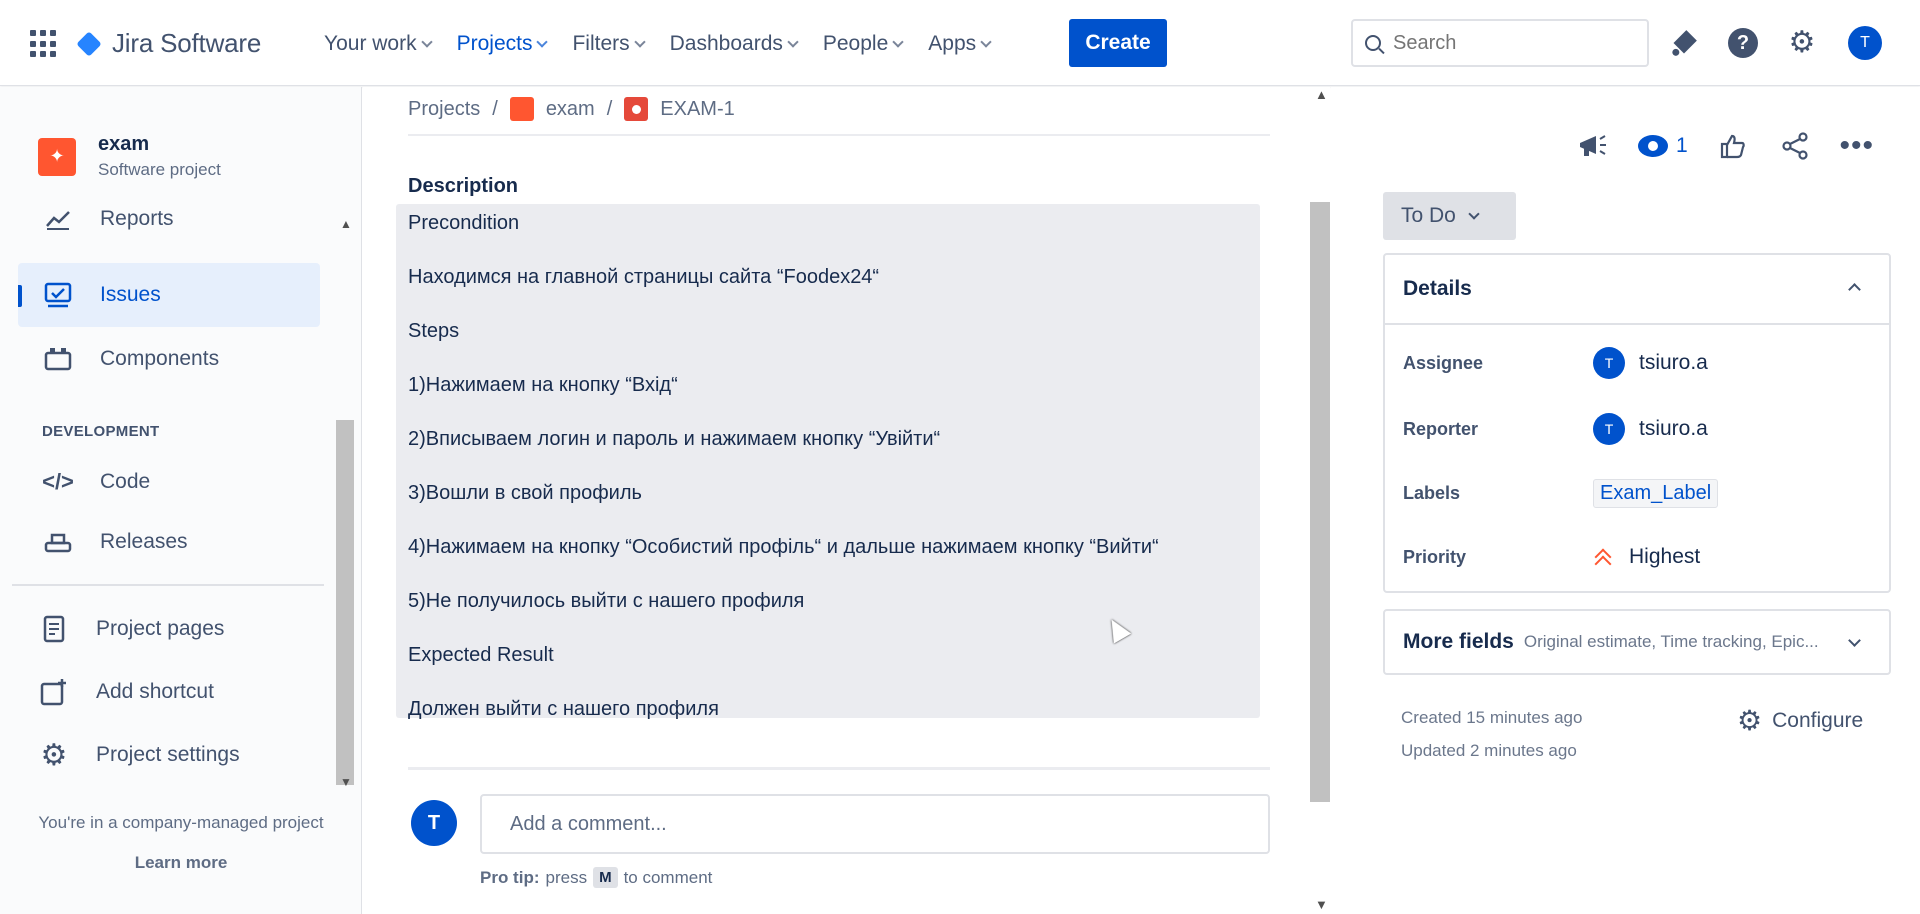  Describe the element at coordinates (1743, 43) in the screenshot. I see `help-button: ?` at that location.